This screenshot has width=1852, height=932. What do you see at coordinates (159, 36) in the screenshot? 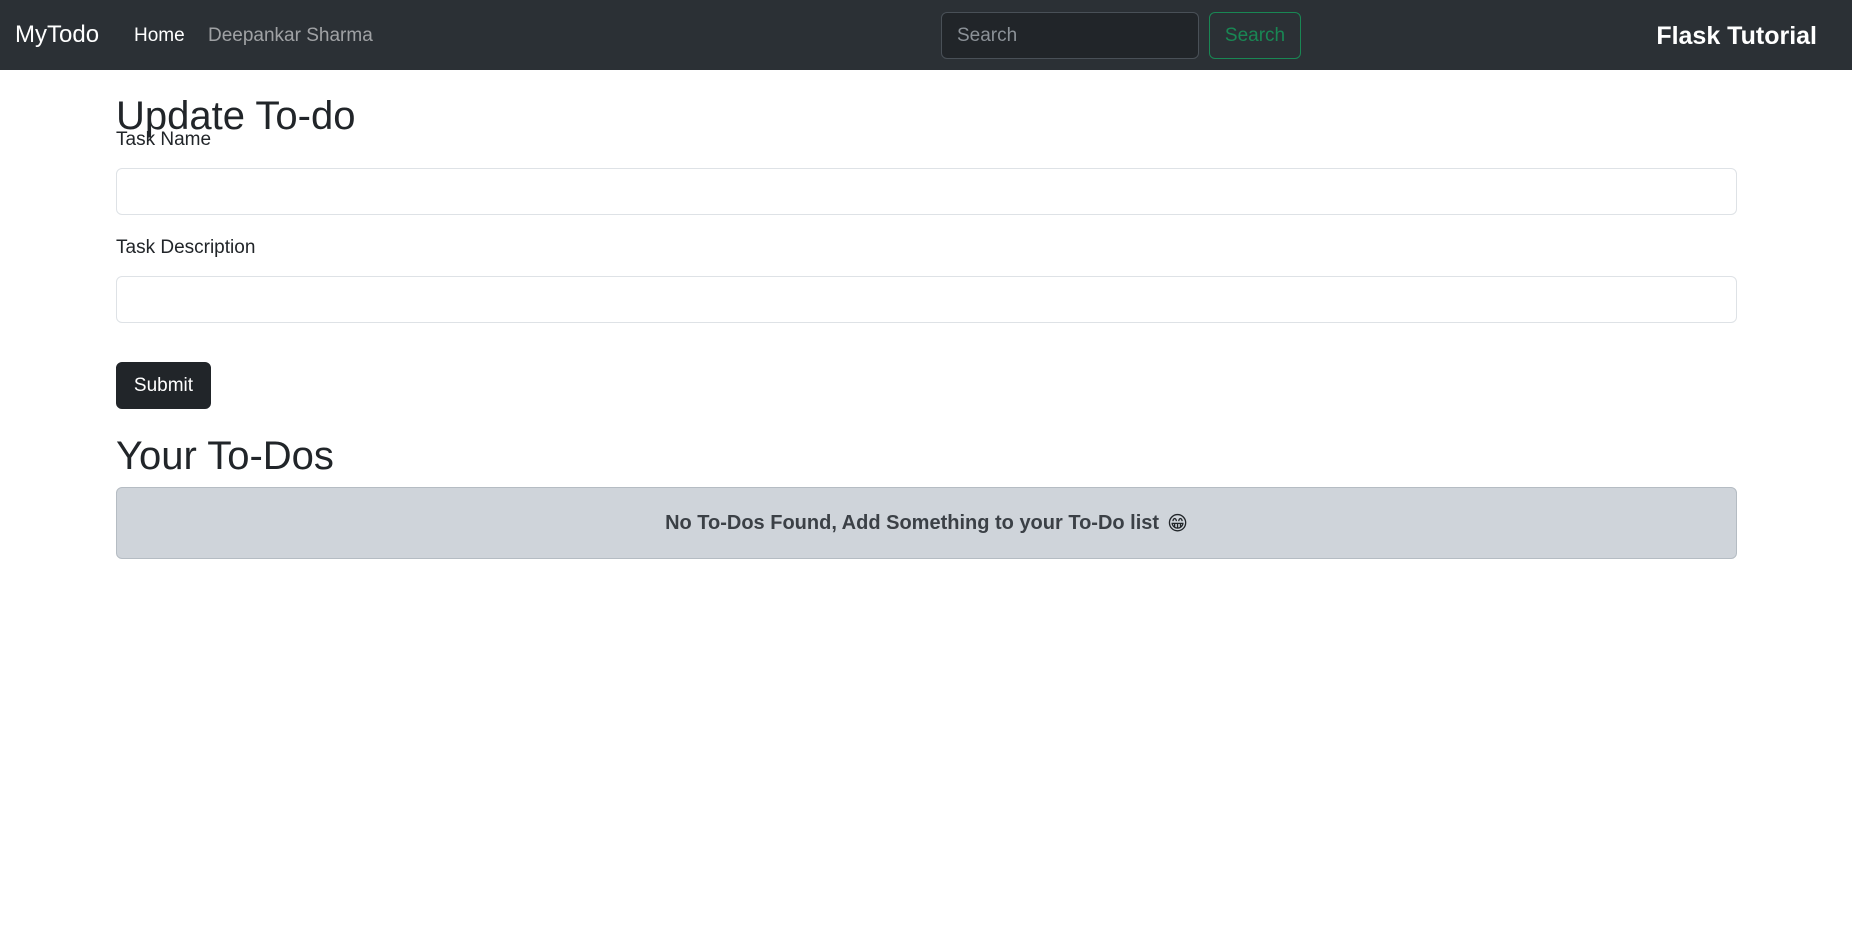
I see `nav-link-home: Home` at bounding box center [159, 36].